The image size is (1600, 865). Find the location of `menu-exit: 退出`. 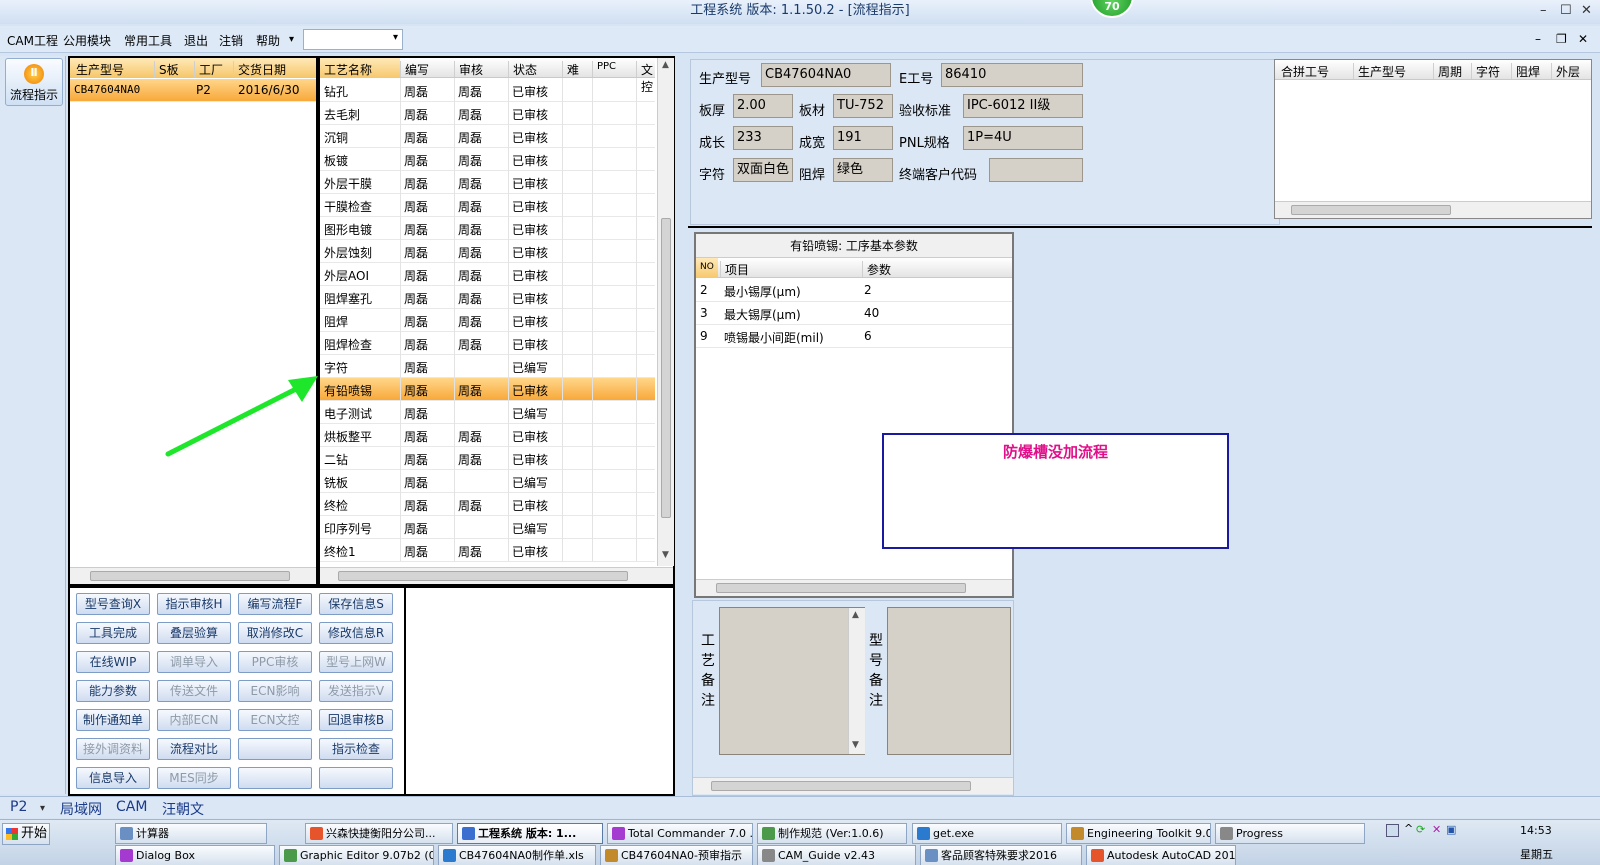

menu-exit: 退出 is located at coordinates (196, 40).